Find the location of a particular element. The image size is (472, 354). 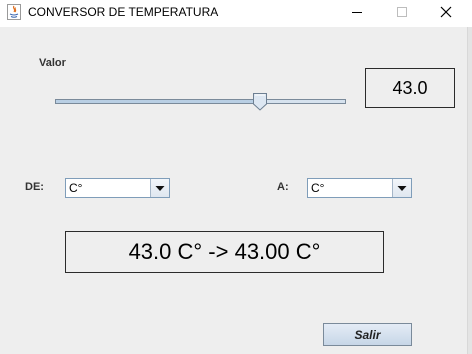

to-label: A: is located at coordinates (283, 187).